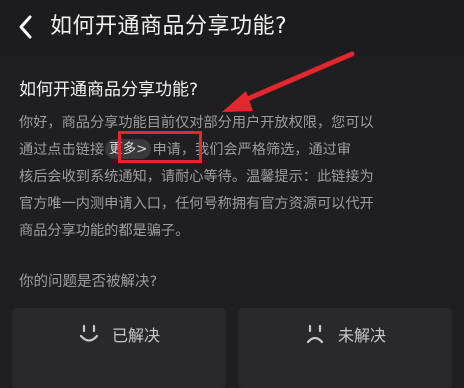 The height and width of the screenshot is (388, 464). I want to click on unsolved-button: 未解决, so click(345, 348).